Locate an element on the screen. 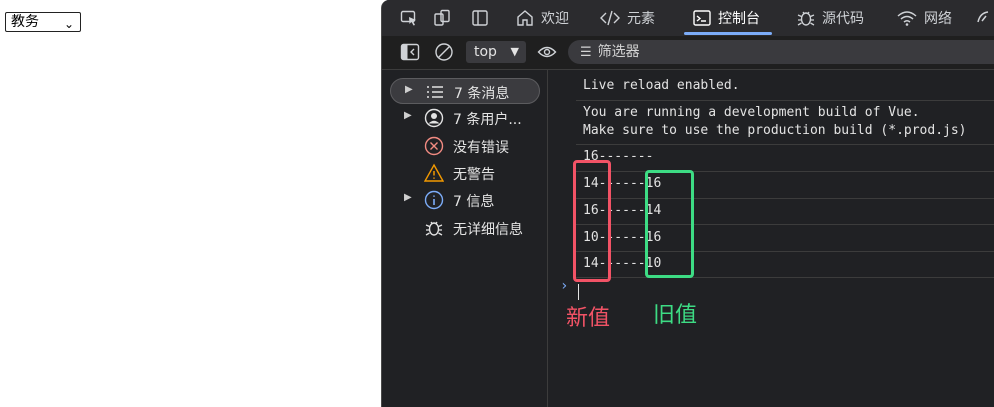 The image size is (994, 407). active-tab-indicator is located at coordinates (728, 33).